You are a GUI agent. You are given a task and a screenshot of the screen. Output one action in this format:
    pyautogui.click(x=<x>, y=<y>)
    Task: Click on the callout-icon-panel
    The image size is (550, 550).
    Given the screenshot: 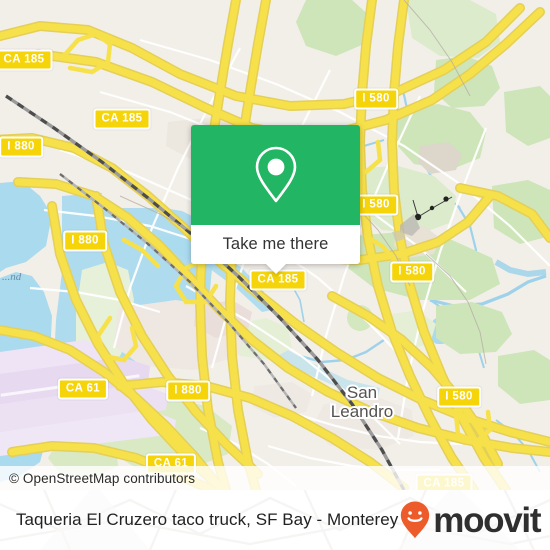 What is the action you would take?
    pyautogui.click(x=275, y=175)
    